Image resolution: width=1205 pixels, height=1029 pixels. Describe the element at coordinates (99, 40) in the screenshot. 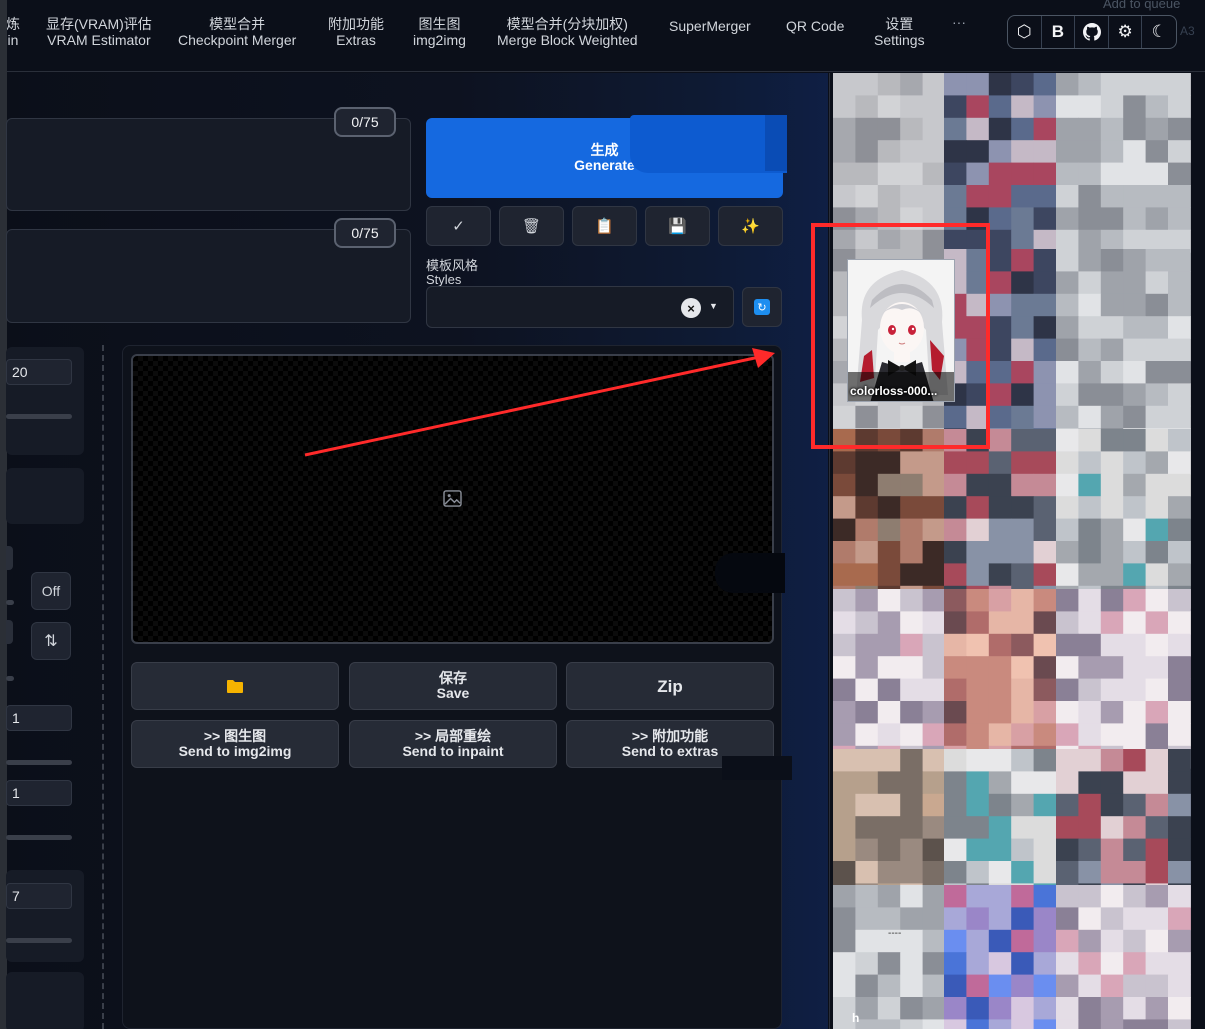

I see `tab-label-en: VRAM Estimator` at that location.